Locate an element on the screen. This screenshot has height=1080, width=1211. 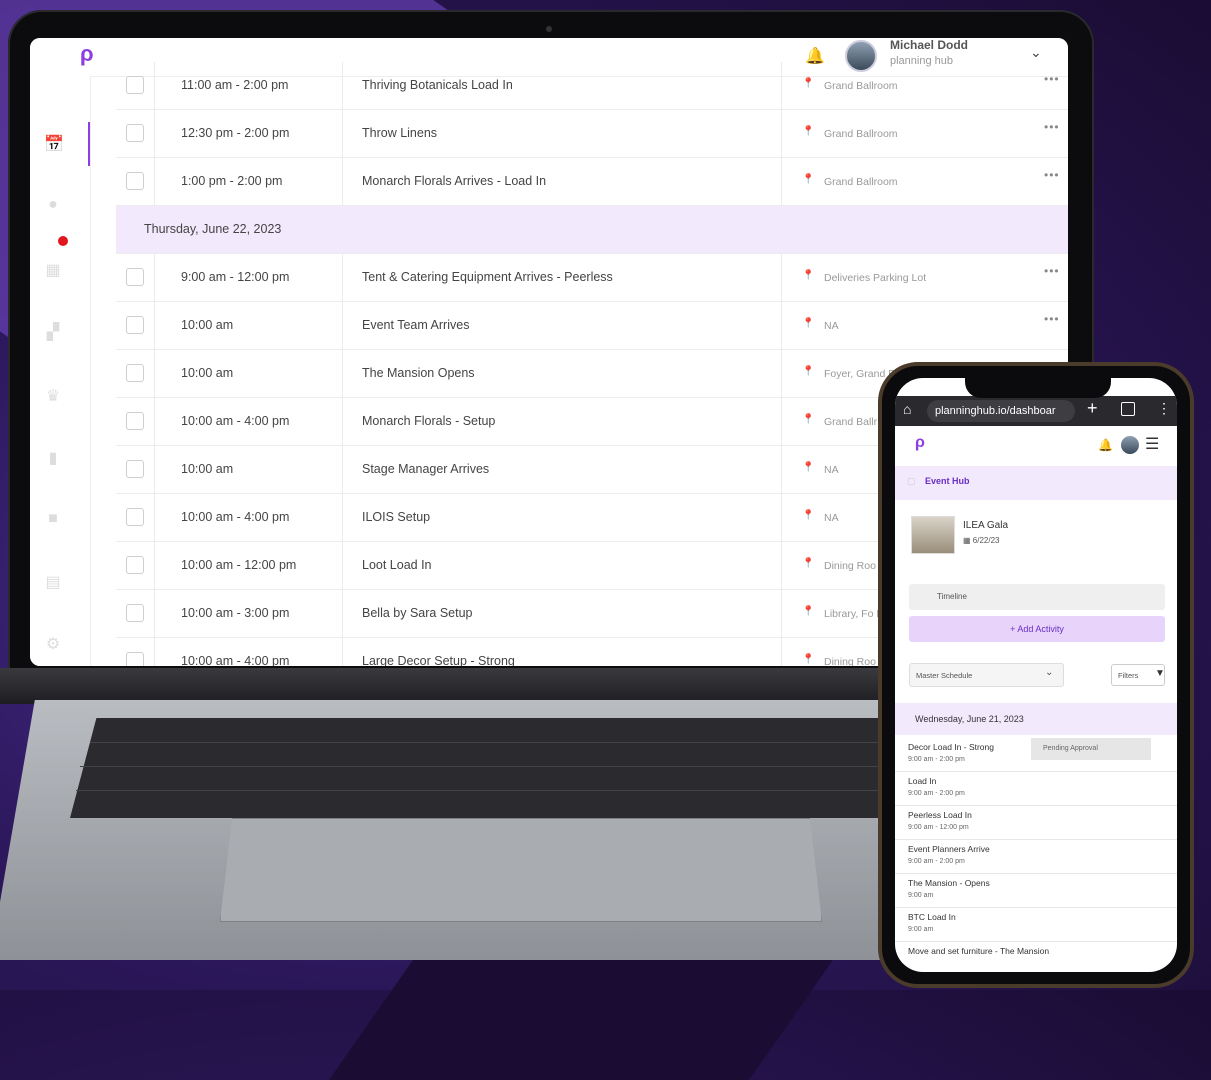
gear-icon: ⚙ is located at coordinates (53, 643).